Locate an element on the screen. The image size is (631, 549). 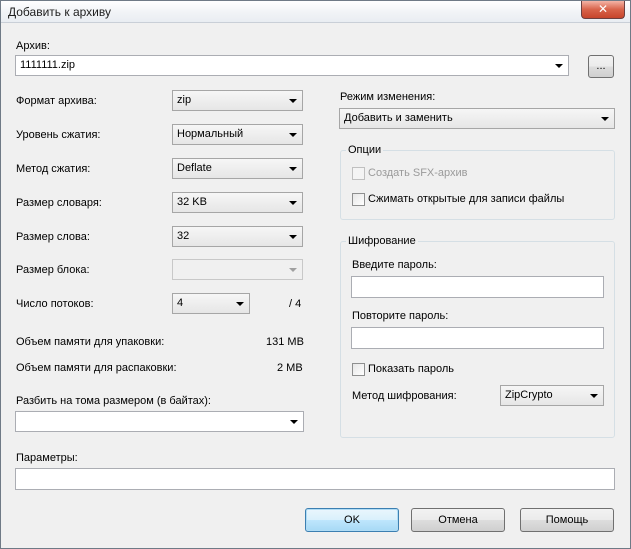
create-sfx-label: Создать SFX-архив is located at coordinates (418, 173).